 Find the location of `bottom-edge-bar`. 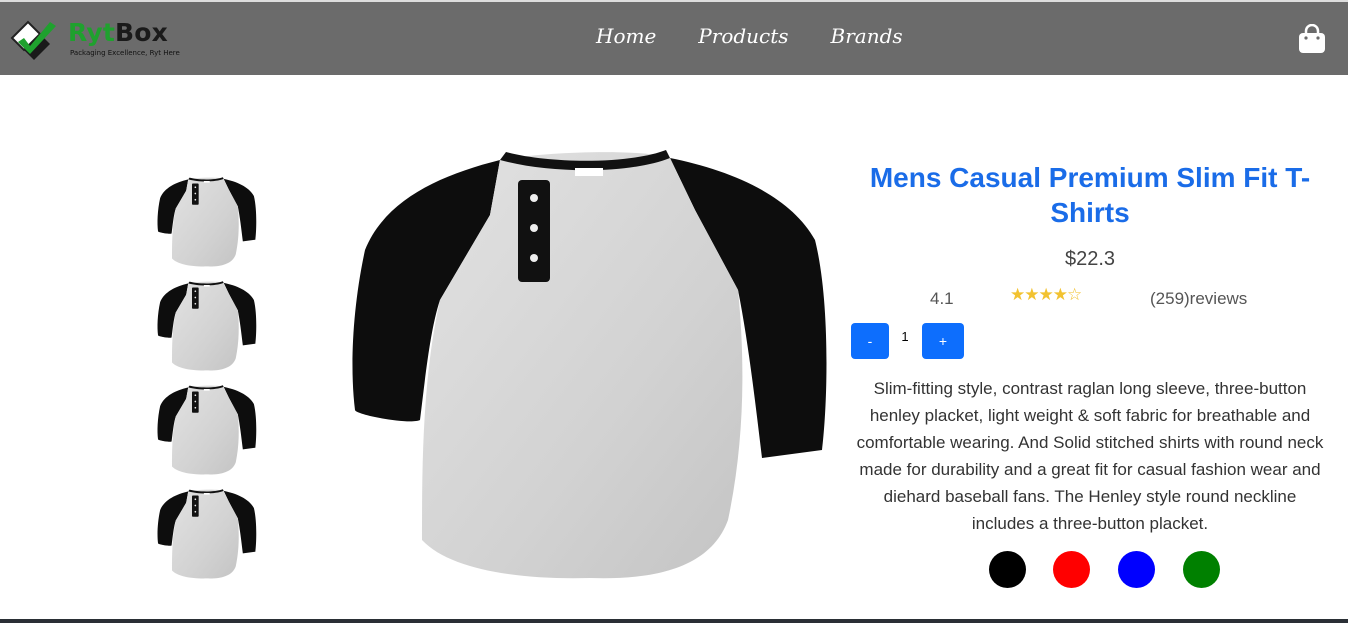

bottom-edge-bar is located at coordinates (674, 621).